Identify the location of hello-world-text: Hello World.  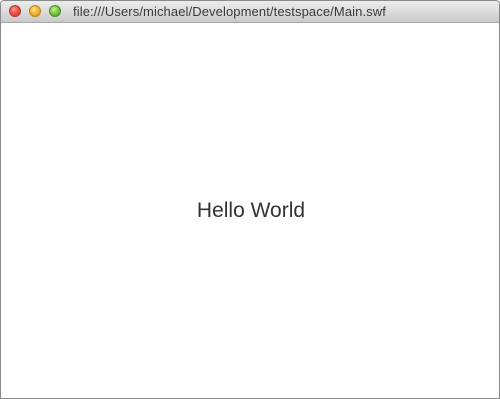
(251, 210).